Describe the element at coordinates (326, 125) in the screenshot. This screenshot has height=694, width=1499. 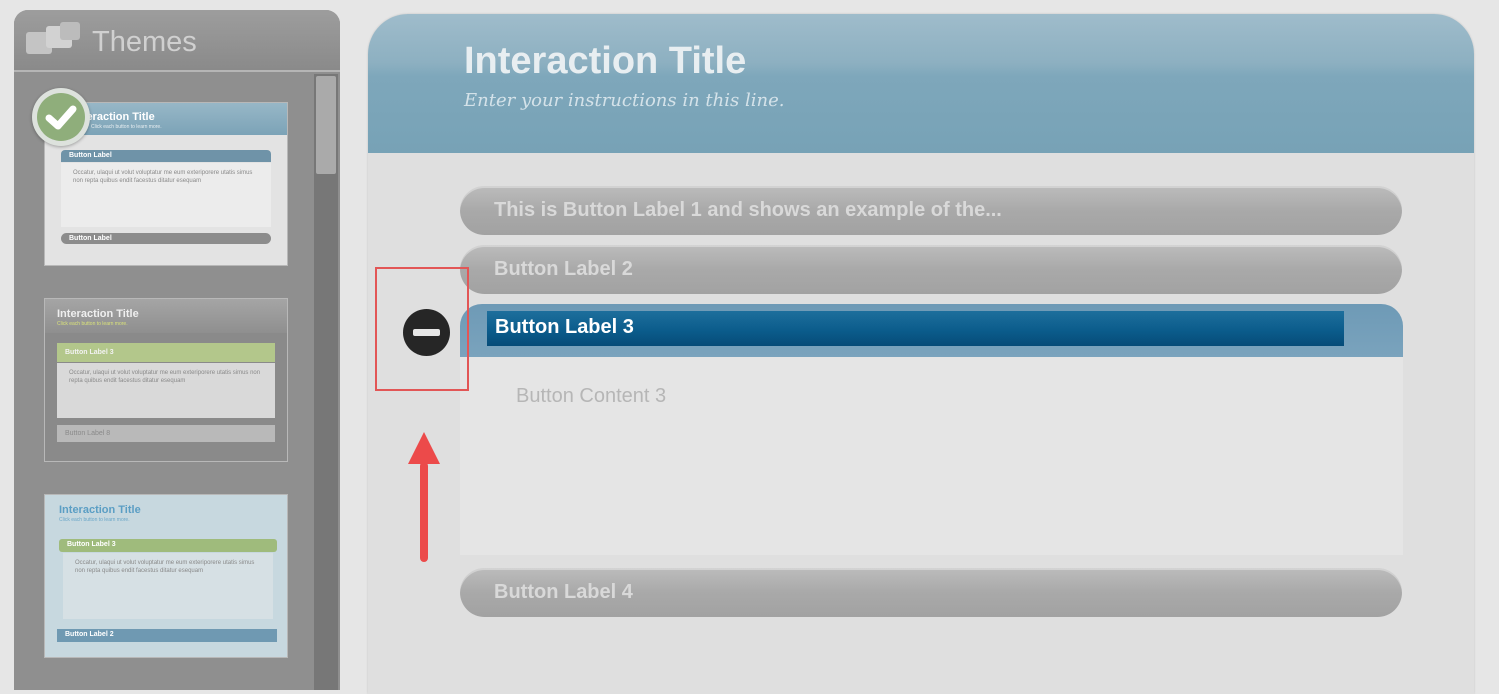
I see `themes-scrollbar-thumb` at that location.